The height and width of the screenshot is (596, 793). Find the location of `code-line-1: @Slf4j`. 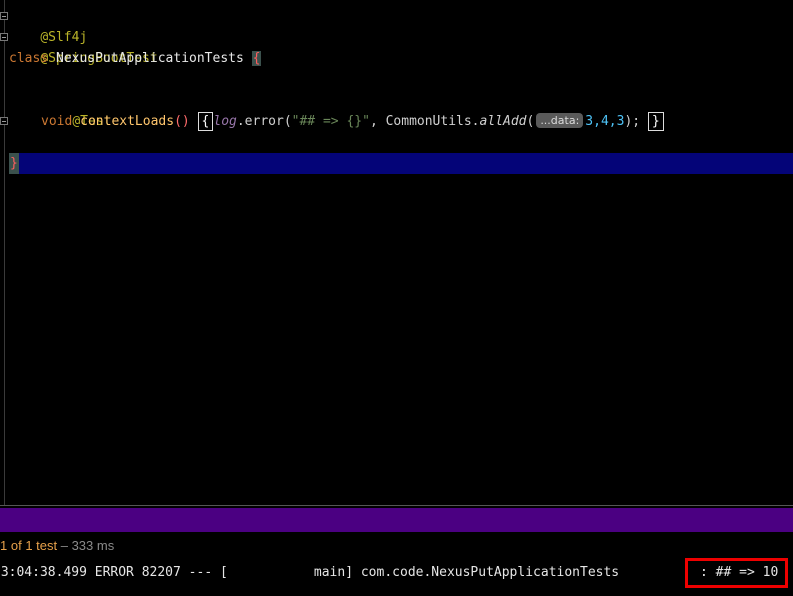

code-line-1: @Slf4j is located at coordinates (48, 25).